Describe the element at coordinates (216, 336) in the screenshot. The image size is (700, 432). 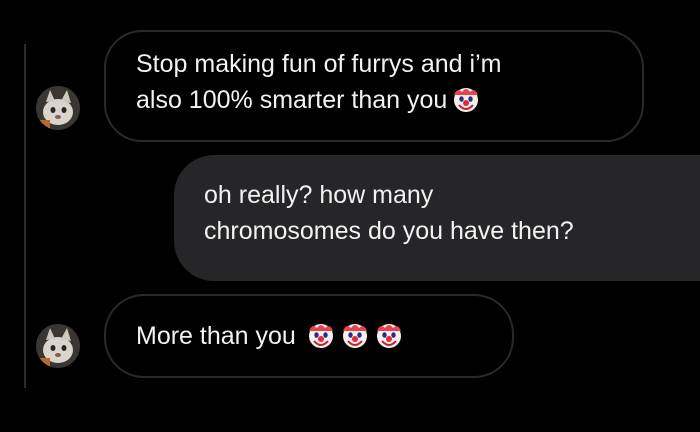
I see `message-text-line: More than you` at that location.